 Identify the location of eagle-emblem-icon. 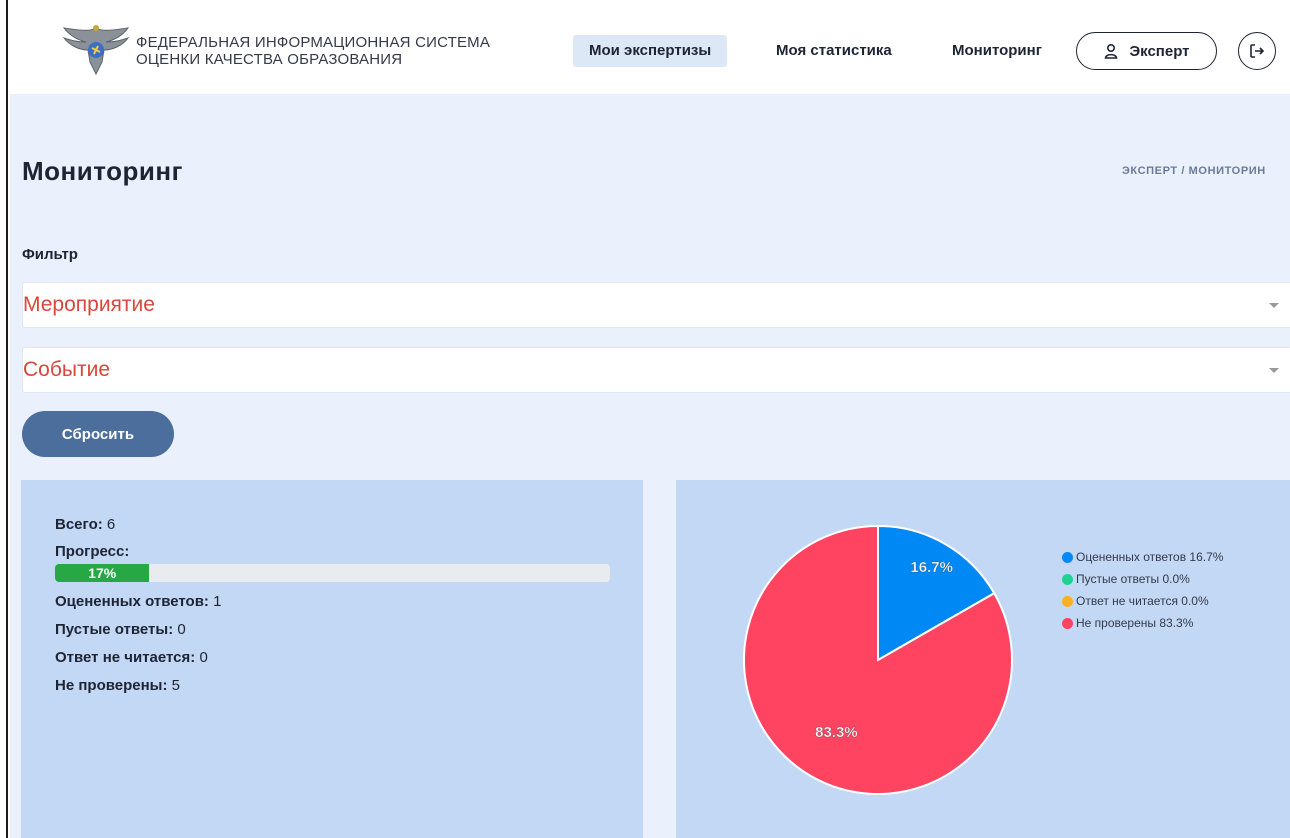
(96, 51).